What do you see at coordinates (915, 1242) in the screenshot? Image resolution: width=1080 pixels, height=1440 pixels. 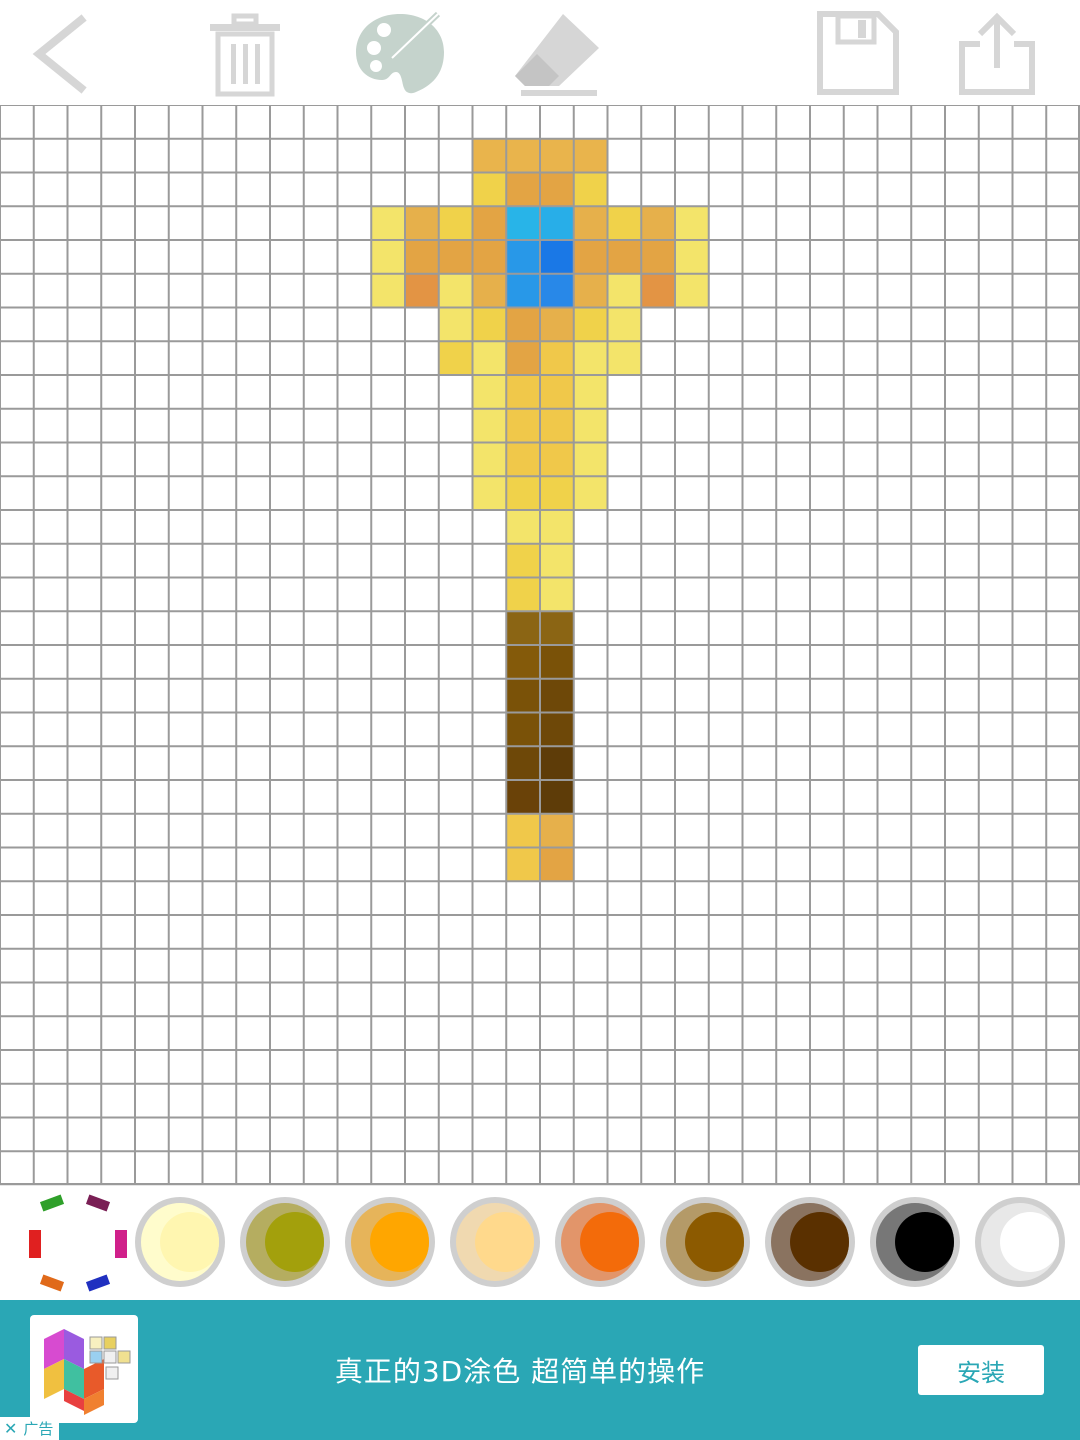 I see `color-swatch-black` at bounding box center [915, 1242].